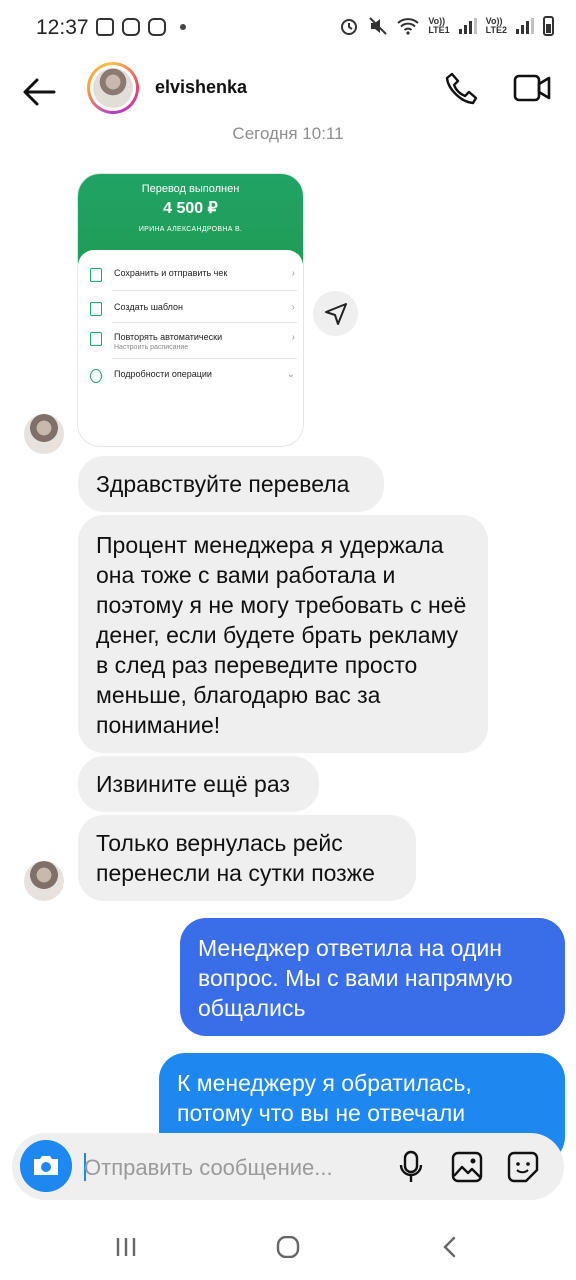 This screenshot has height=1280, width=576. I want to click on avatar, so click(113, 88).